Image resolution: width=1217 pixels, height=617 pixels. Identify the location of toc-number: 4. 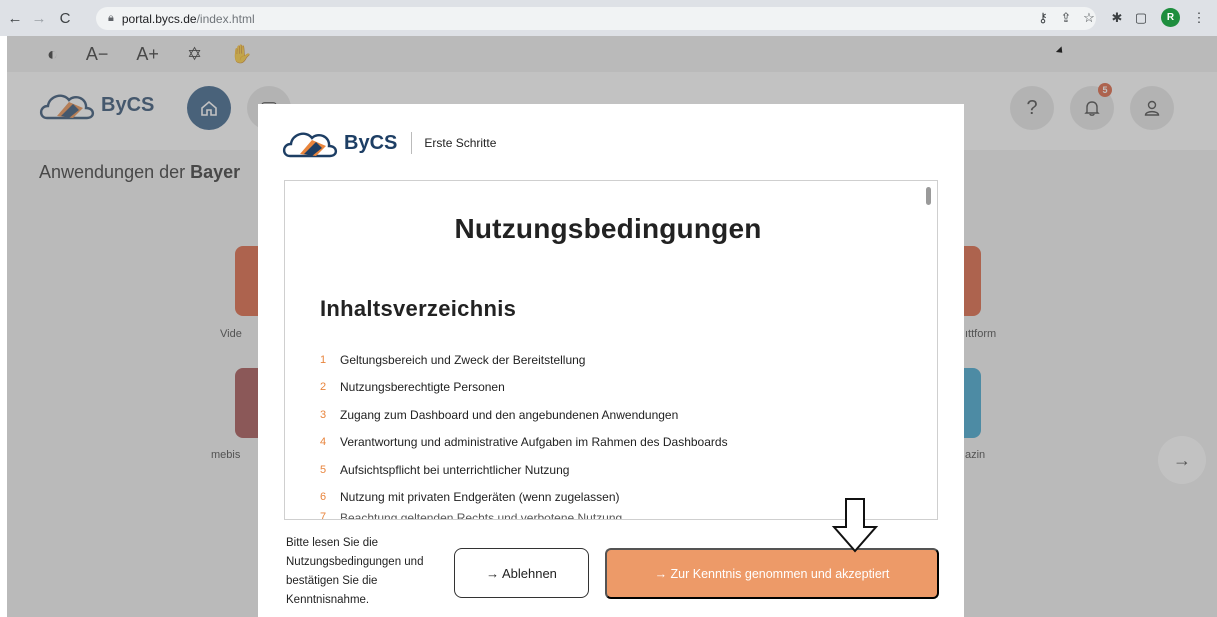
(323, 442).